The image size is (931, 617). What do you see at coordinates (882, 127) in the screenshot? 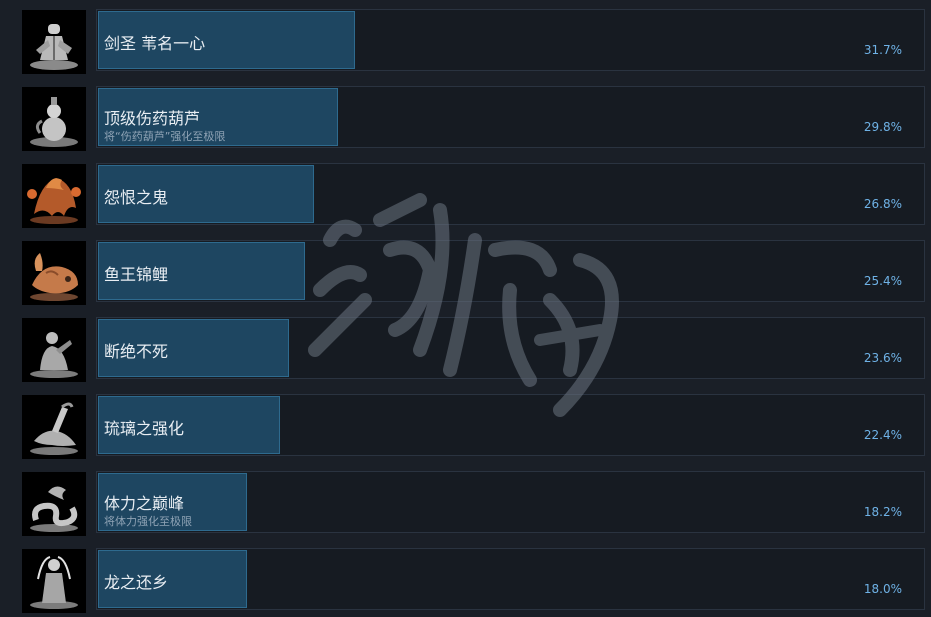
I see `achievement-percent: 29.8%` at bounding box center [882, 127].